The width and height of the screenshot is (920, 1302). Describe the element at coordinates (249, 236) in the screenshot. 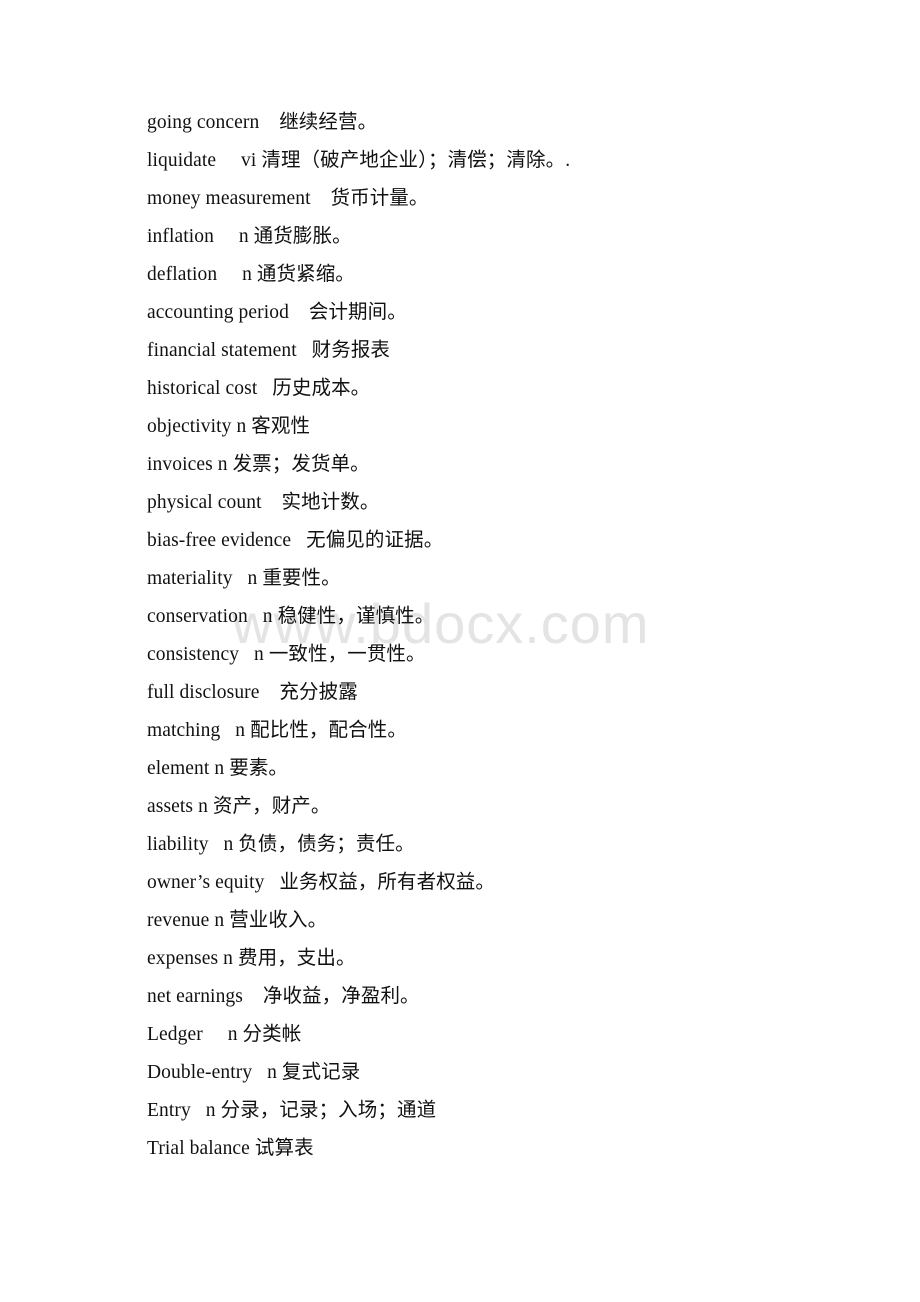

I see `glossary-entry: inflation n 通货膨胀。` at that location.